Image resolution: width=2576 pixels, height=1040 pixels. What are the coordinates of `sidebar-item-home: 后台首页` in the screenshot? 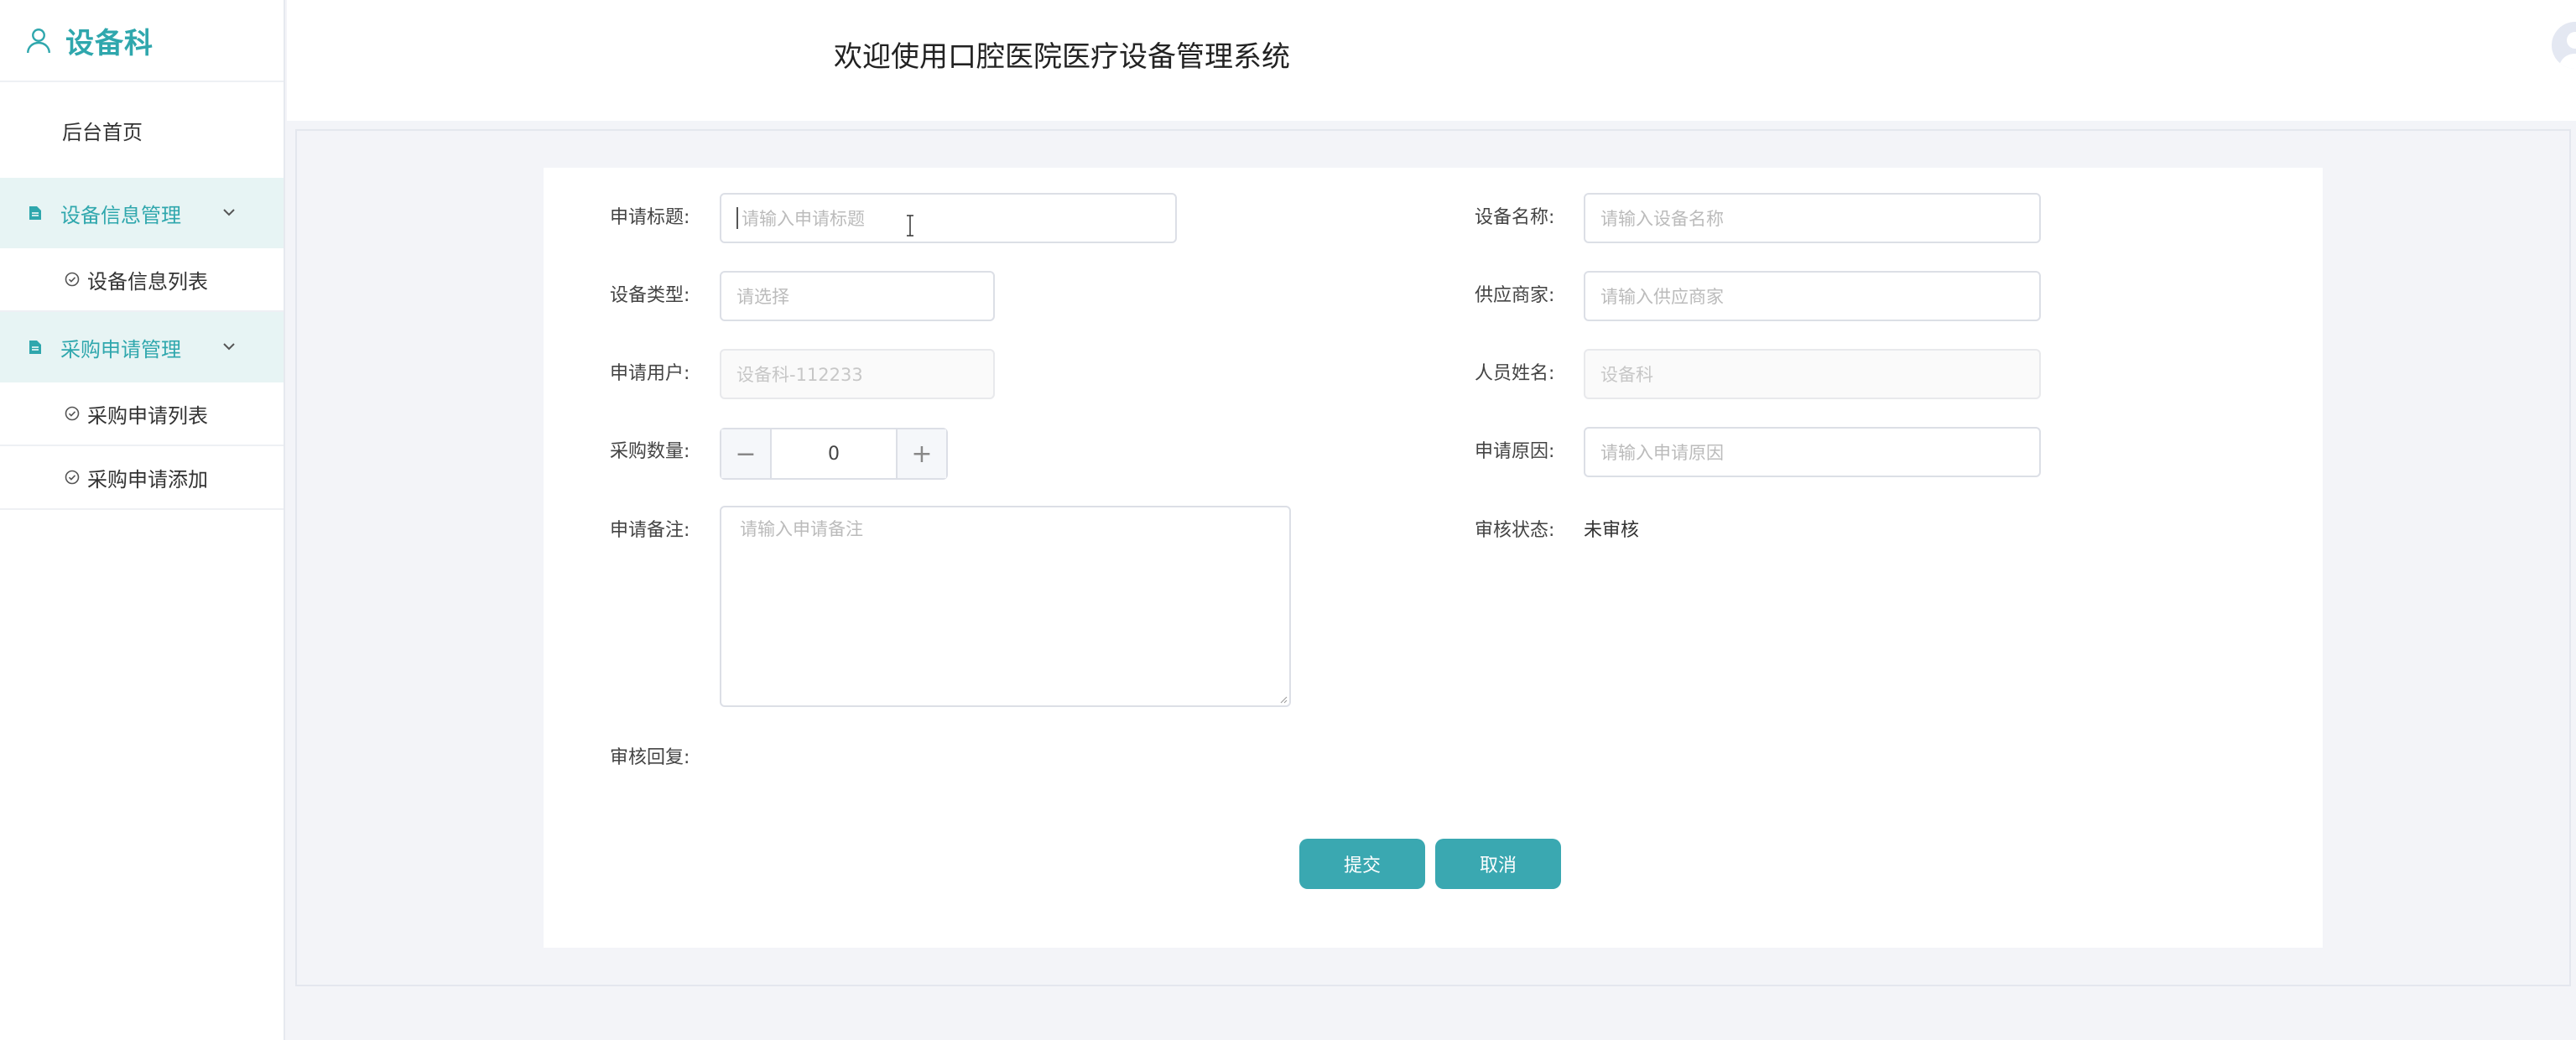 It's located at (142, 130).